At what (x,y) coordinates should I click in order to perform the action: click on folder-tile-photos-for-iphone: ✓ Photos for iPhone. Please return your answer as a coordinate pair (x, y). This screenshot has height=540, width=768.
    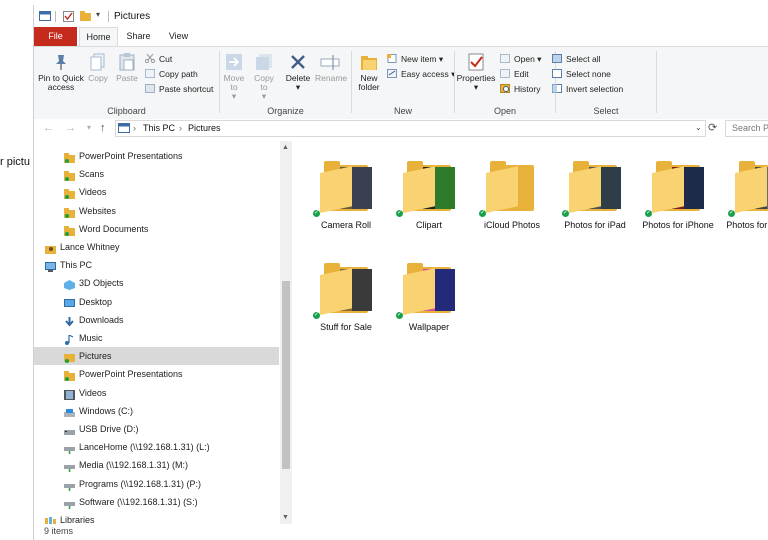
    Looking at the image, I should click on (678, 201).